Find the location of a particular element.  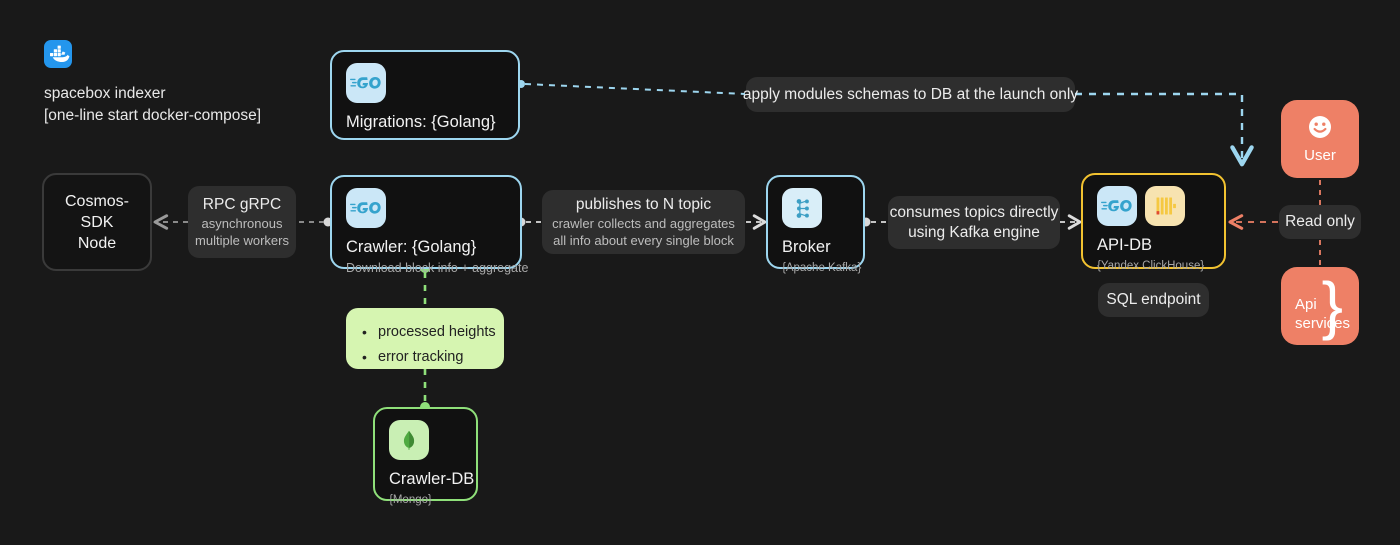

actor-api-services: } Api services is located at coordinates (1320, 306).